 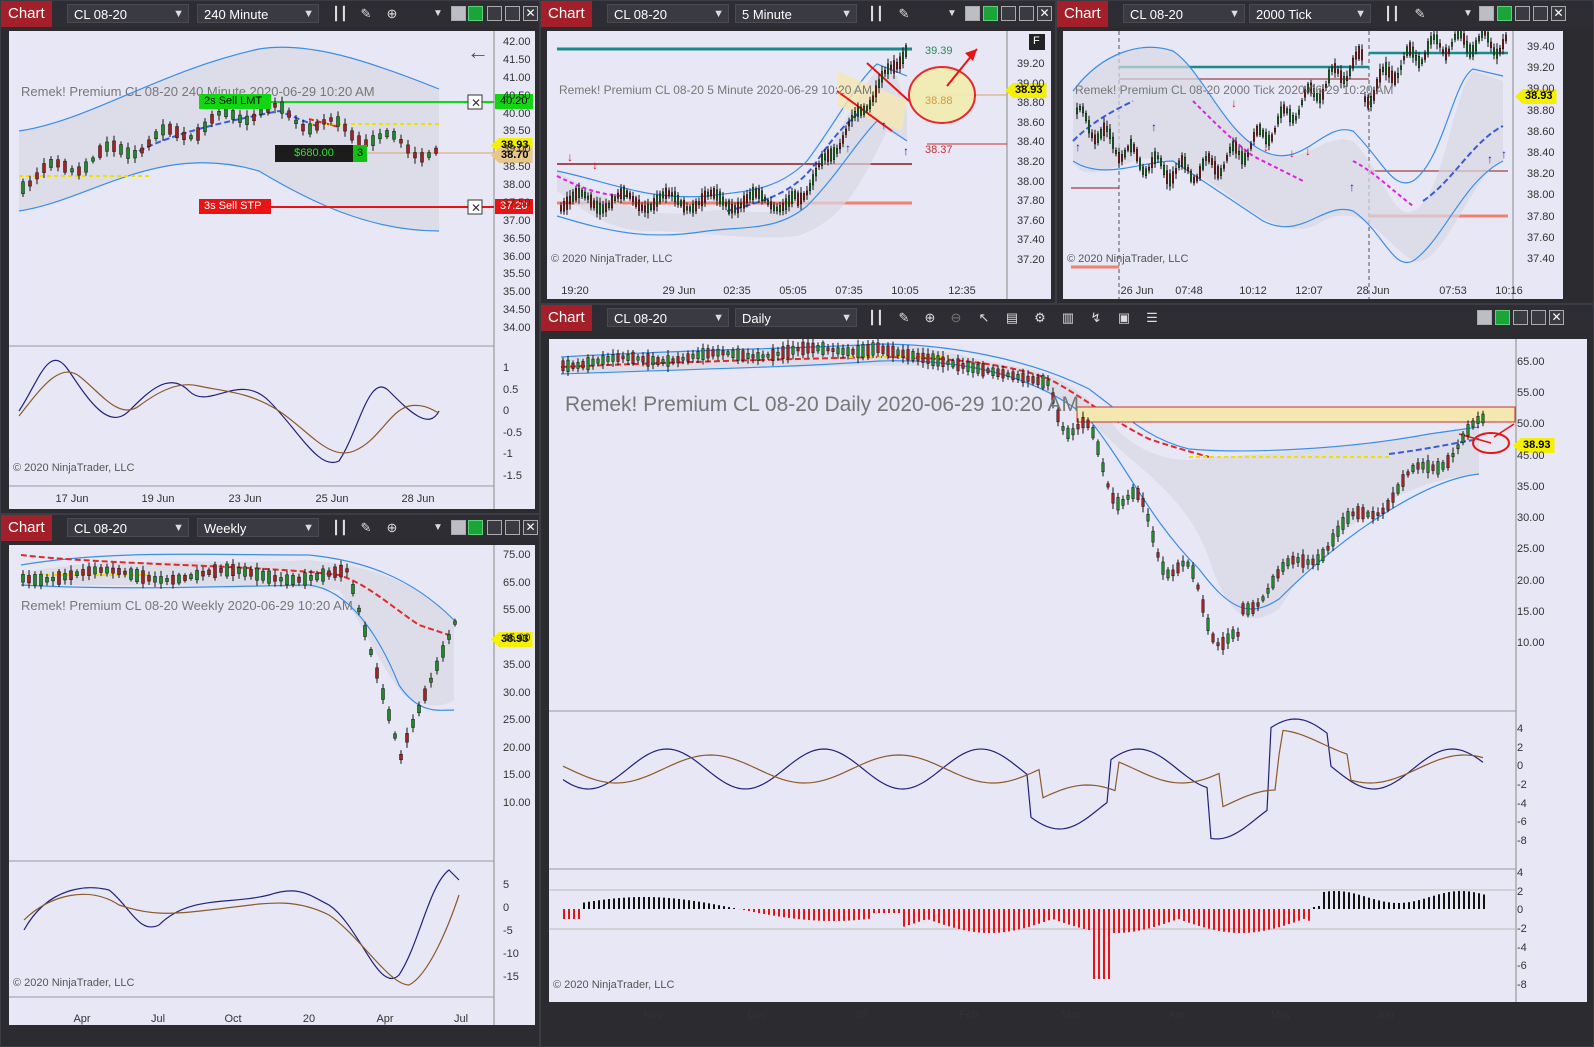 I want to click on data-box-icon: ▤, so click(x=1012, y=318).